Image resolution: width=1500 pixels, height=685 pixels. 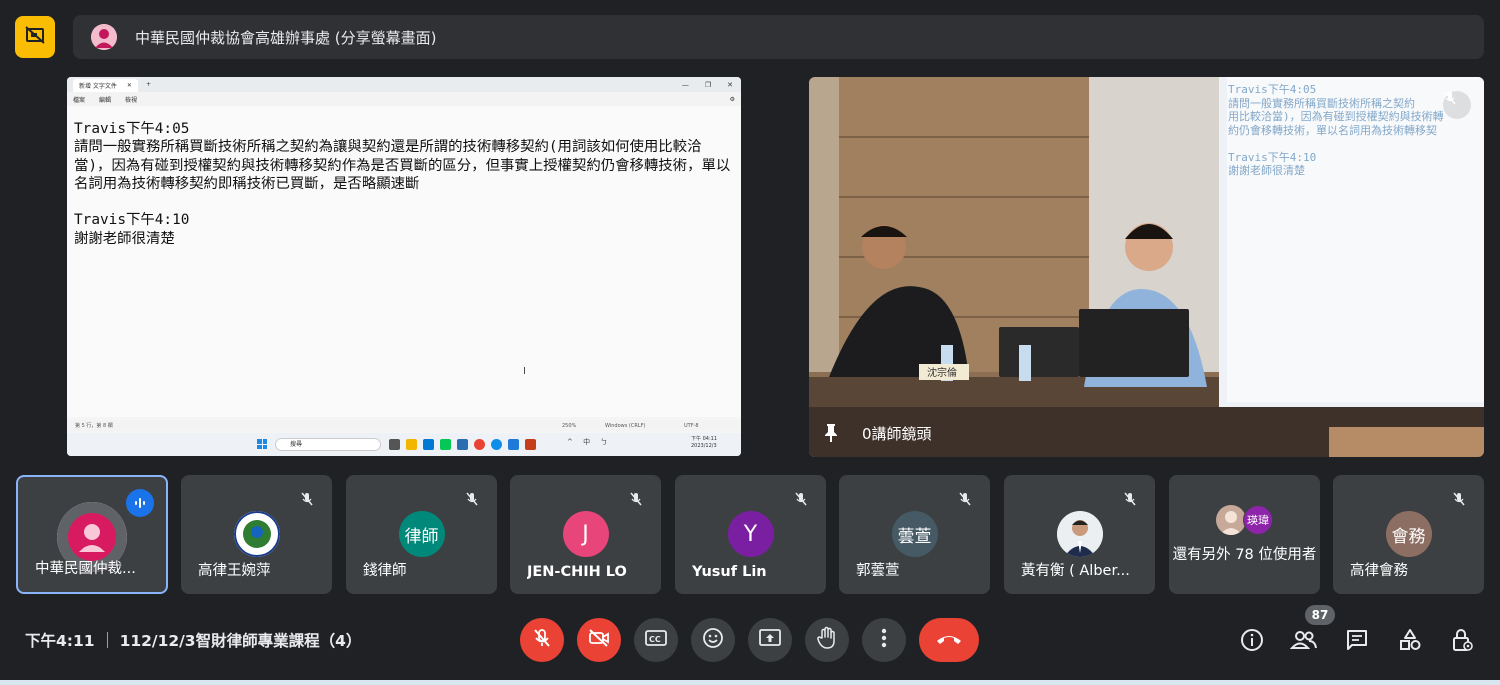 I want to click on close-icon: ✕, so click(x=129, y=85).